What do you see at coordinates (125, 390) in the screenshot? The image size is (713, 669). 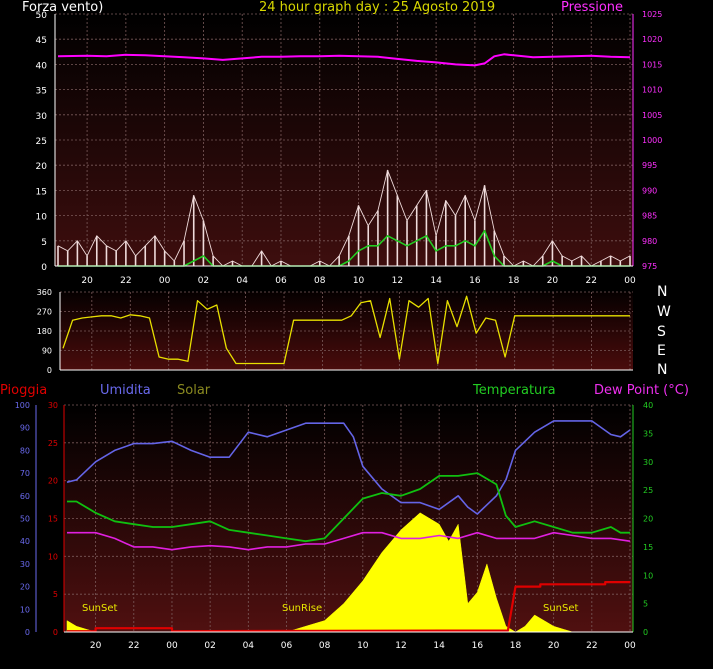 I see `legend-umidita: Umidita` at bounding box center [125, 390].